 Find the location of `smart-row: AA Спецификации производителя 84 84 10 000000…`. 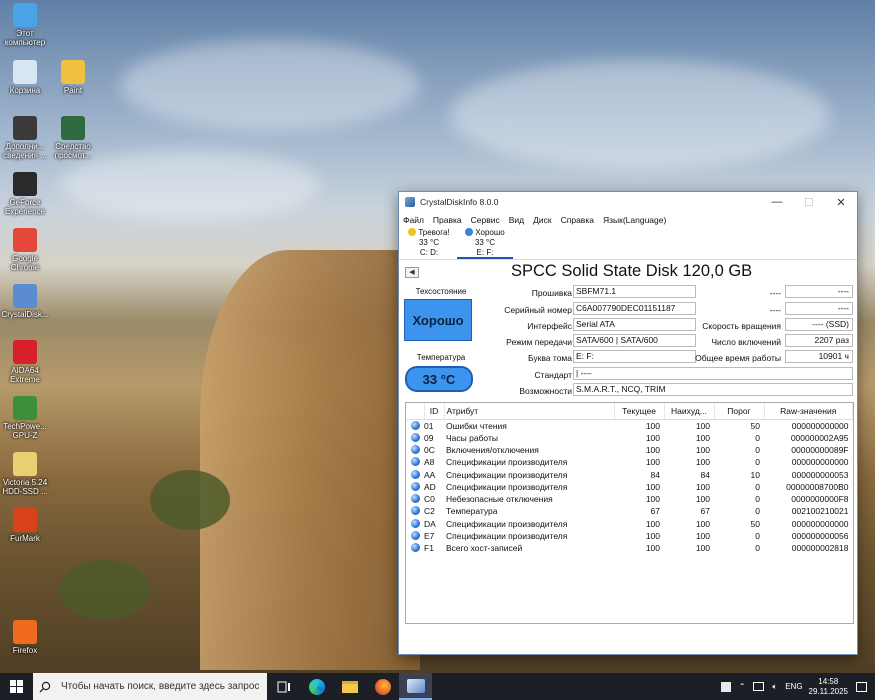

smart-row: AA Спецификации производителя 84 84 10 000000… is located at coordinates (629, 474).